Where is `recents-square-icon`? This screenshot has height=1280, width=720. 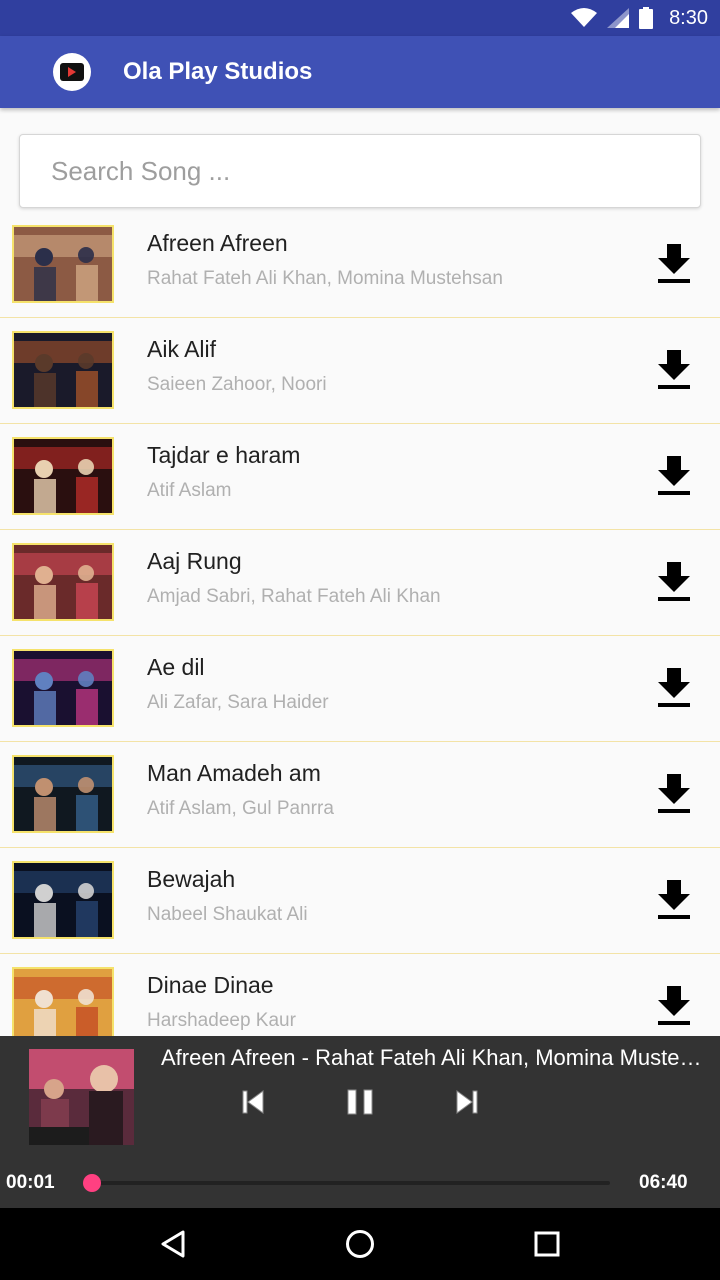 recents-square-icon is located at coordinates (547, 1244).